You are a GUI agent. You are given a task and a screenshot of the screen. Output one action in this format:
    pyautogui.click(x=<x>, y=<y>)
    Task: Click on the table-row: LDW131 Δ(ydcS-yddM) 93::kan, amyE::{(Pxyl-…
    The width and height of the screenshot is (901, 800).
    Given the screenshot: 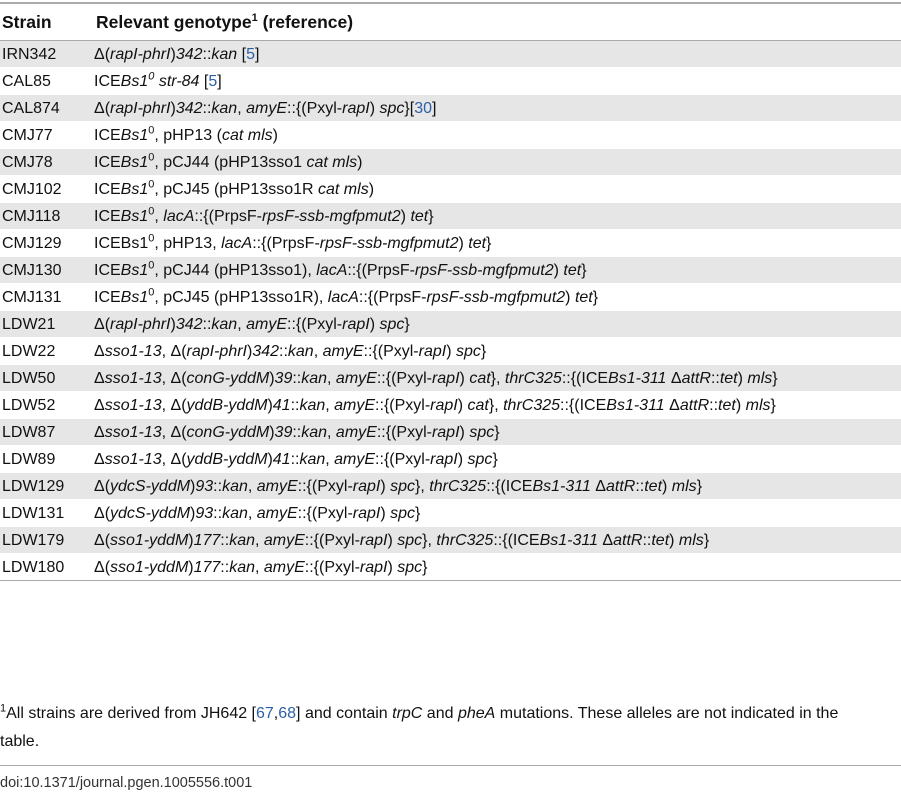 What is the action you would take?
    pyautogui.click(x=450, y=513)
    